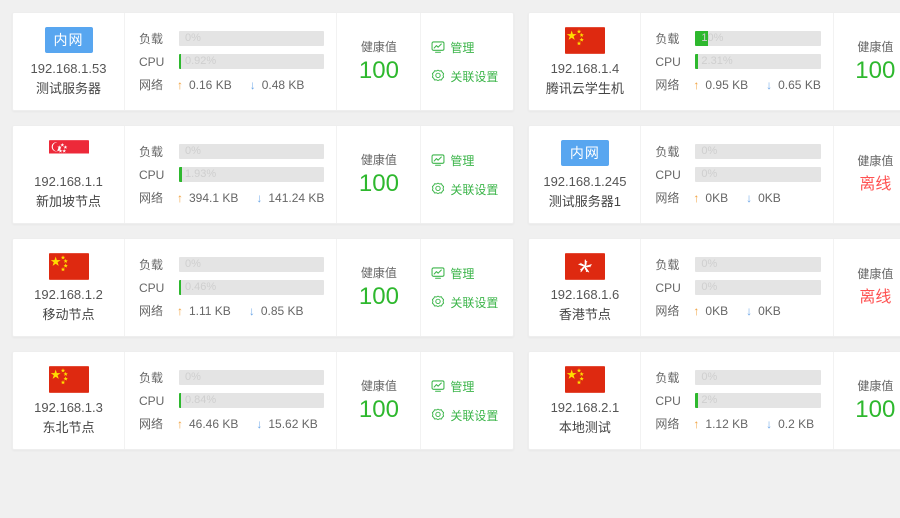 The height and width of the screenshot is (518, 900). I want to click on server-identity: 192.168.1.6 香港节点, so click(585, 287).